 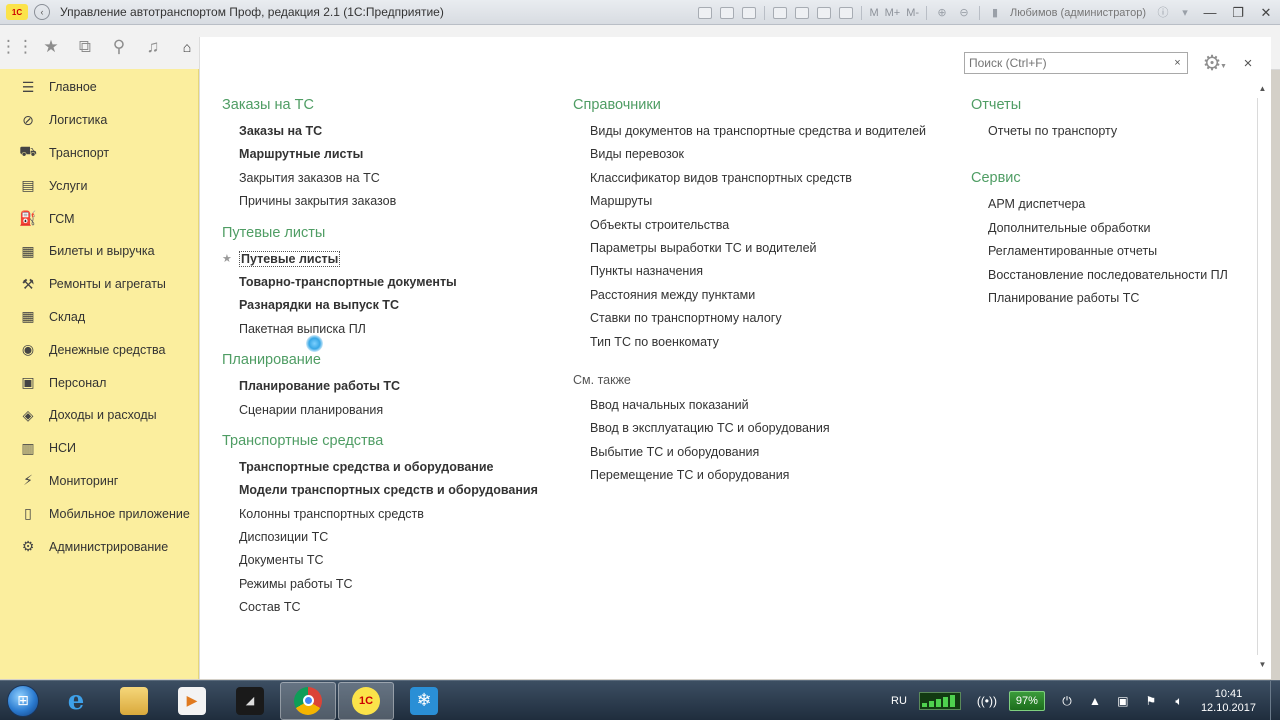 What do you see at coordinates (99, 317) in the screenshot?
I see `sidebar-item-warehouse: ▦ Склад` at bounding box center [99, 317].